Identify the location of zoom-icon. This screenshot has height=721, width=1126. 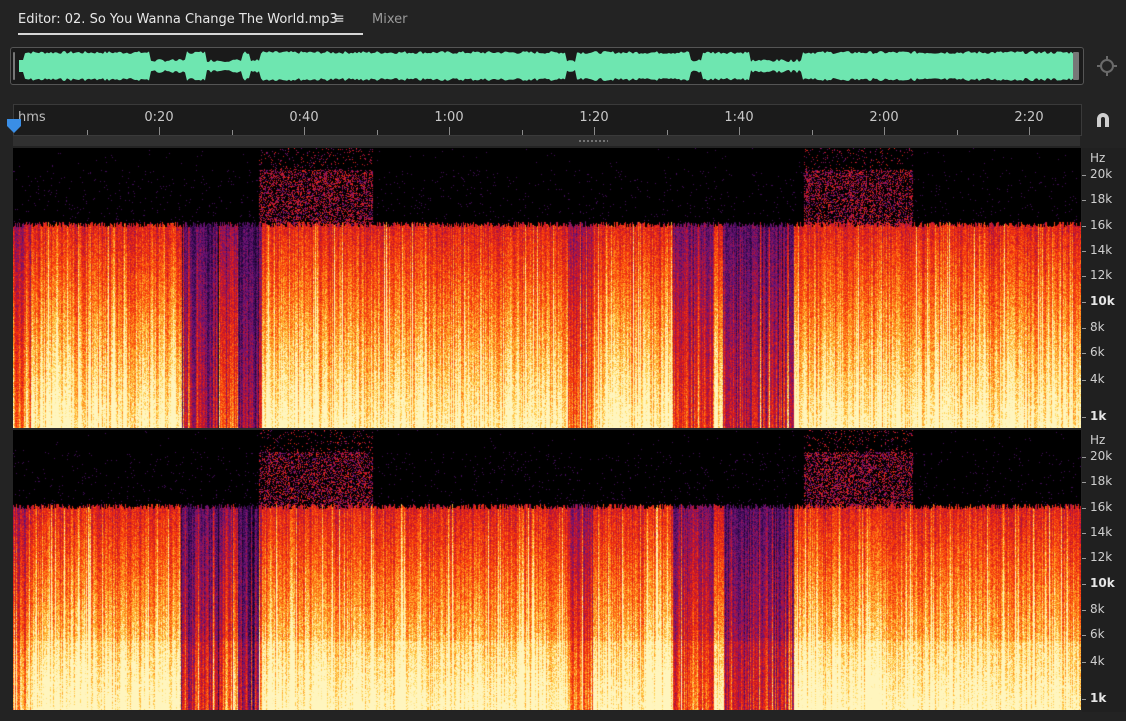
(1107, 66).